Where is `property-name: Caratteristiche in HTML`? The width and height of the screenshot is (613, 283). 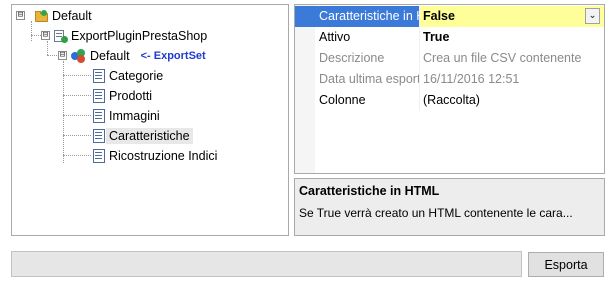 property-name: Caratteristiche in HTML is located at coordinates (357, 16).